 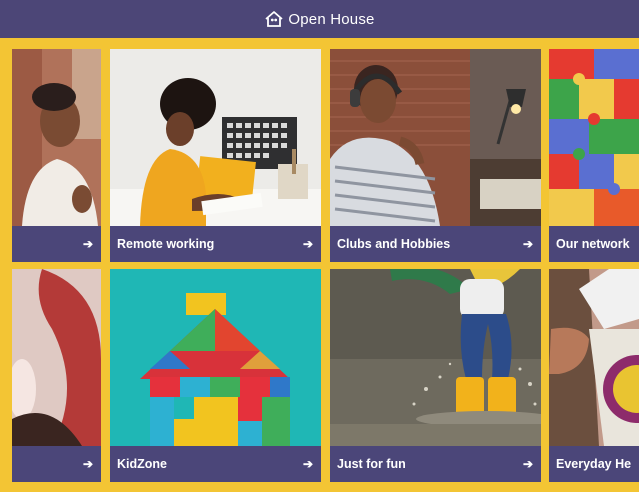 What do you see at coordinates (371, 464) in the screenshot?
I see `tile-label: Just for fun` at bounding box center [371, 464].